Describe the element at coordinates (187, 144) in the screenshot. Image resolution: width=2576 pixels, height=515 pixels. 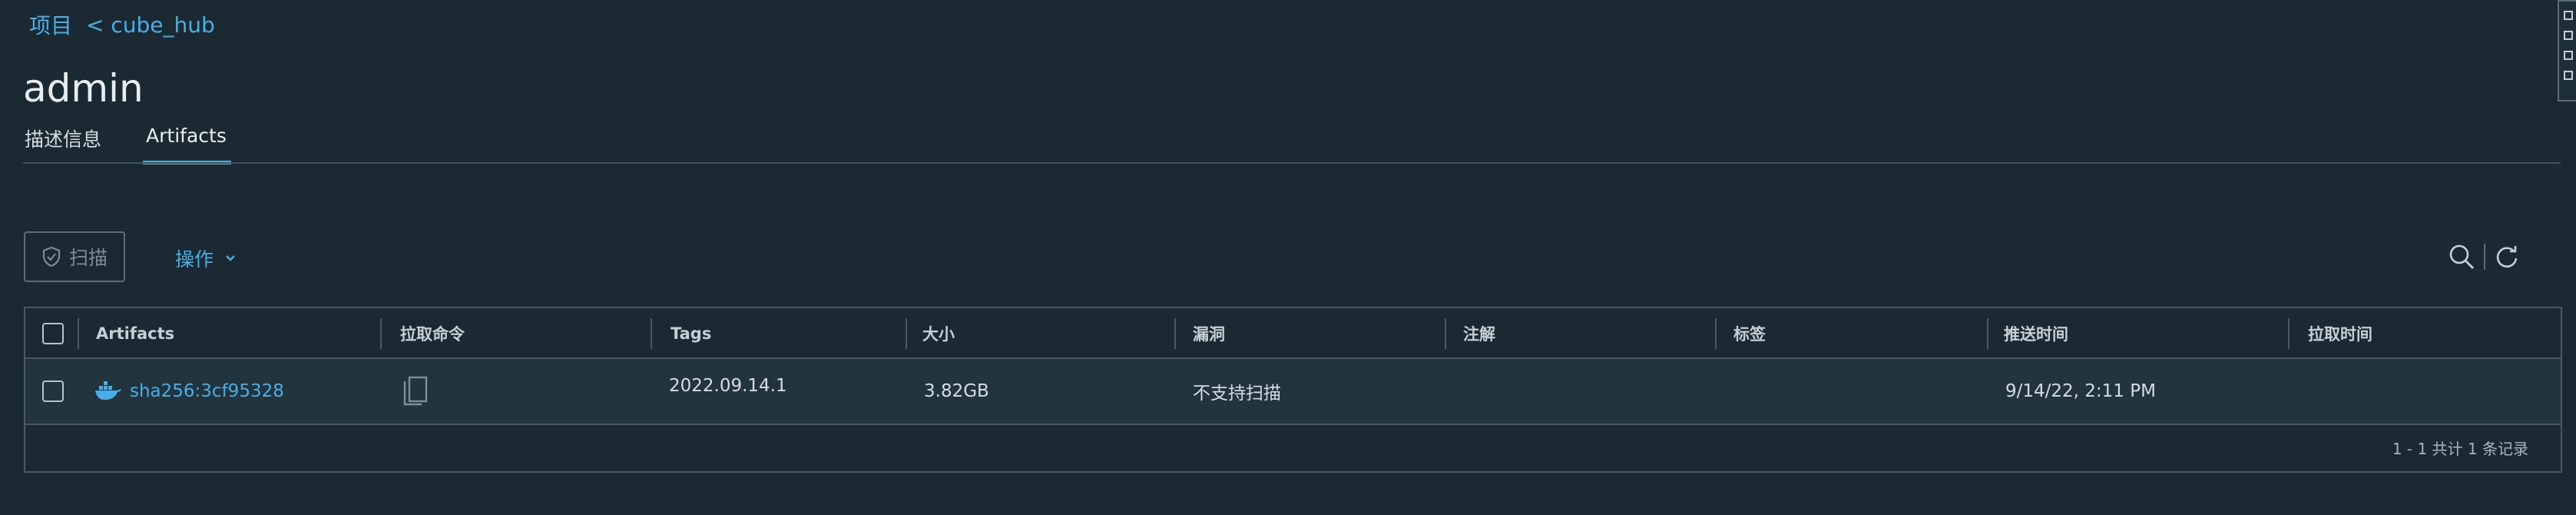
I see `tab-artifacts: Artifacts` at that location.